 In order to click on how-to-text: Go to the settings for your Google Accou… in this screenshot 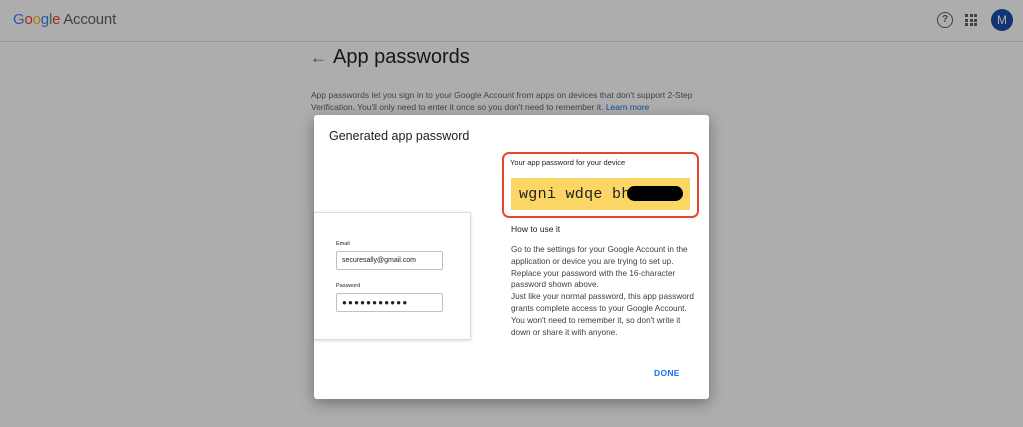, I will do `click(606, 291)`.